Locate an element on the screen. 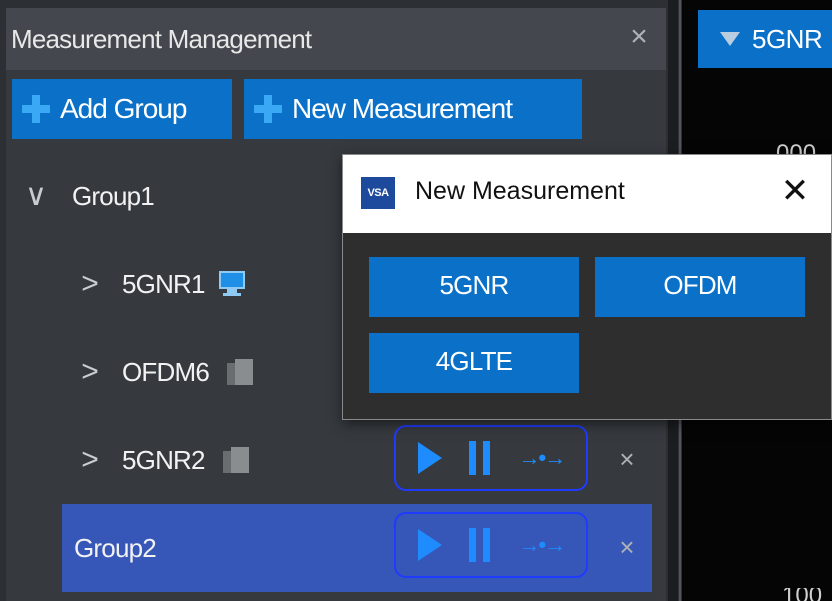 This screenshot has width=832, height=601. ofdm-button: OFDM is located at coordinates (700, 287).